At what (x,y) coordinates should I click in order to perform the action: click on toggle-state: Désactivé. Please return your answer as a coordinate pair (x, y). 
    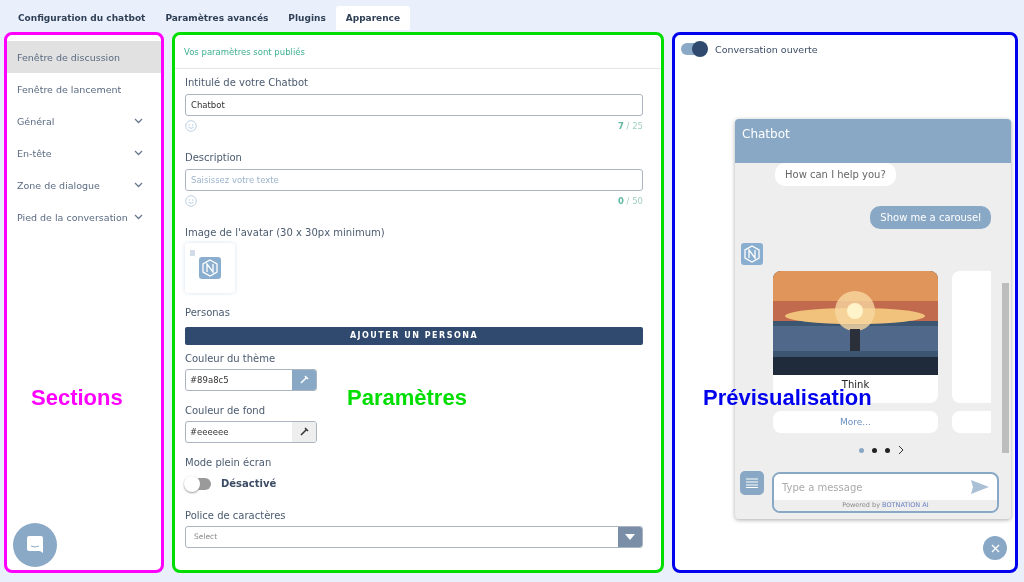
    Looking at the image, I should click on (249, 483).